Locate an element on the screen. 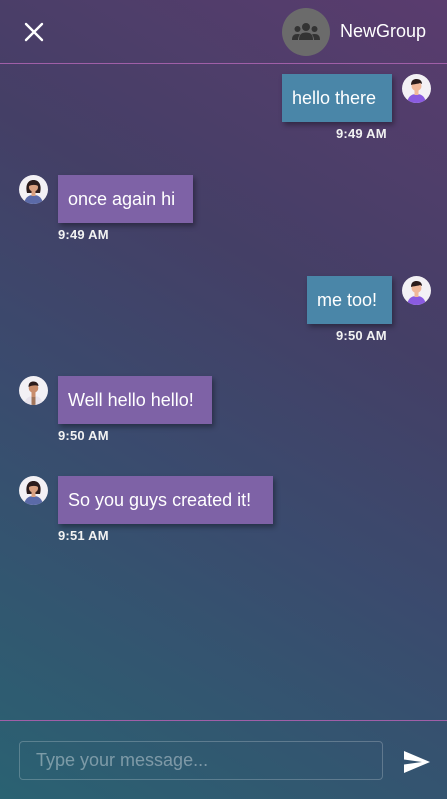  message-bubble-incoming: So you guys created it! is located at coordinates (165, 500).